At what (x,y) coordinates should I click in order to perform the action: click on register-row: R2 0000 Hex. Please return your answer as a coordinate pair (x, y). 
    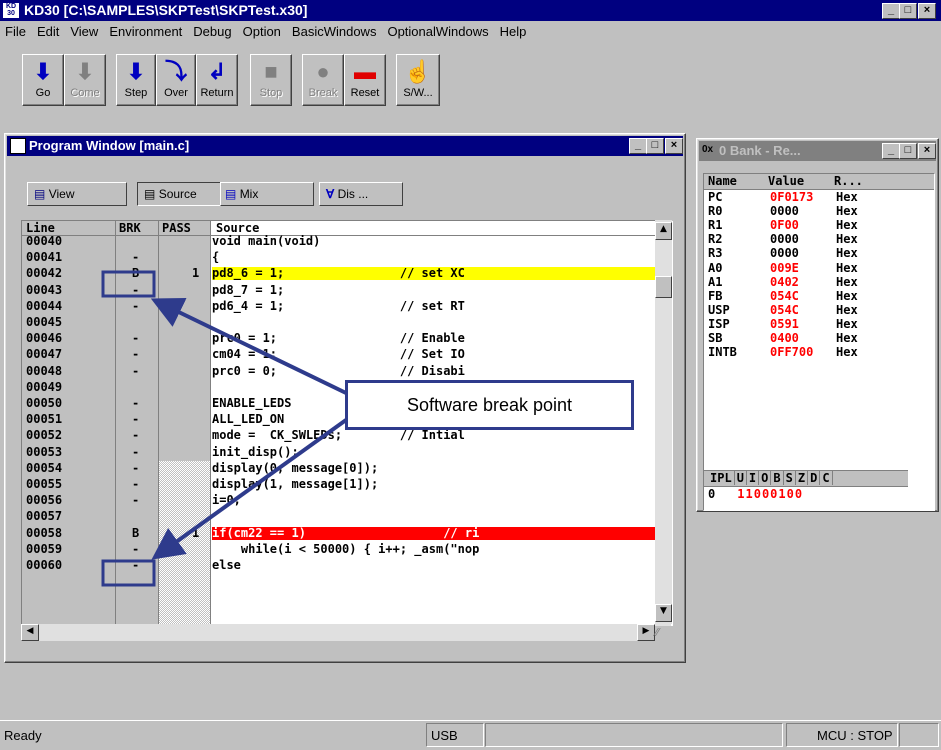
    Looking at the image, I should click on (819, 239).